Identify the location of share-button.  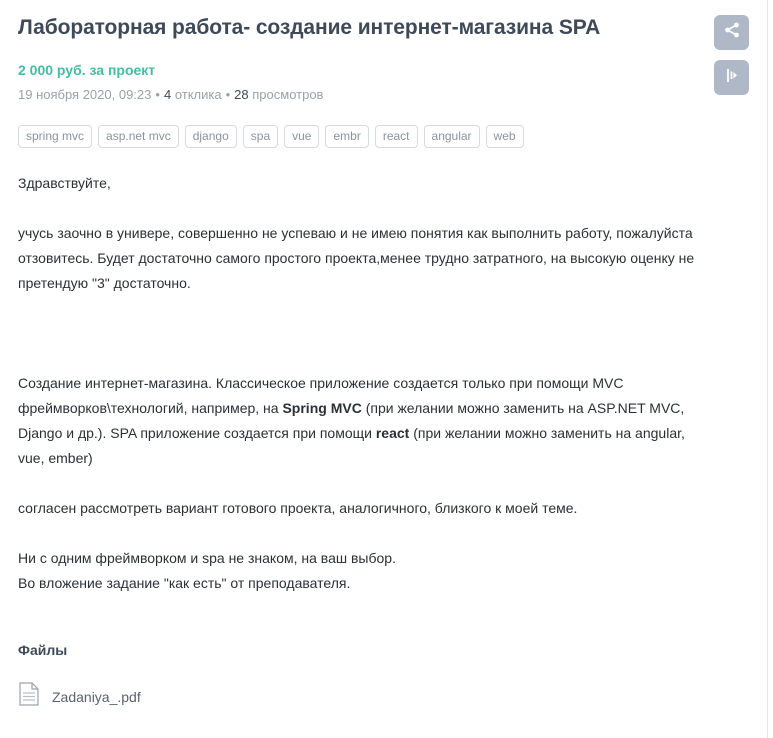
(731, 32).